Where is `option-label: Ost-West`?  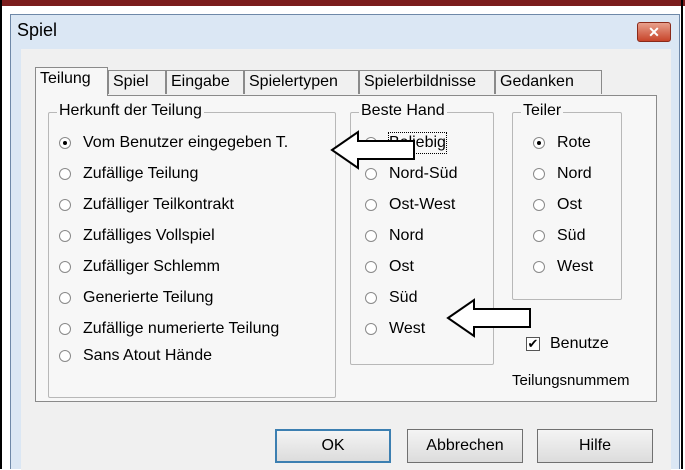
option-label: Ost-West is located at coordinates (422, 204).